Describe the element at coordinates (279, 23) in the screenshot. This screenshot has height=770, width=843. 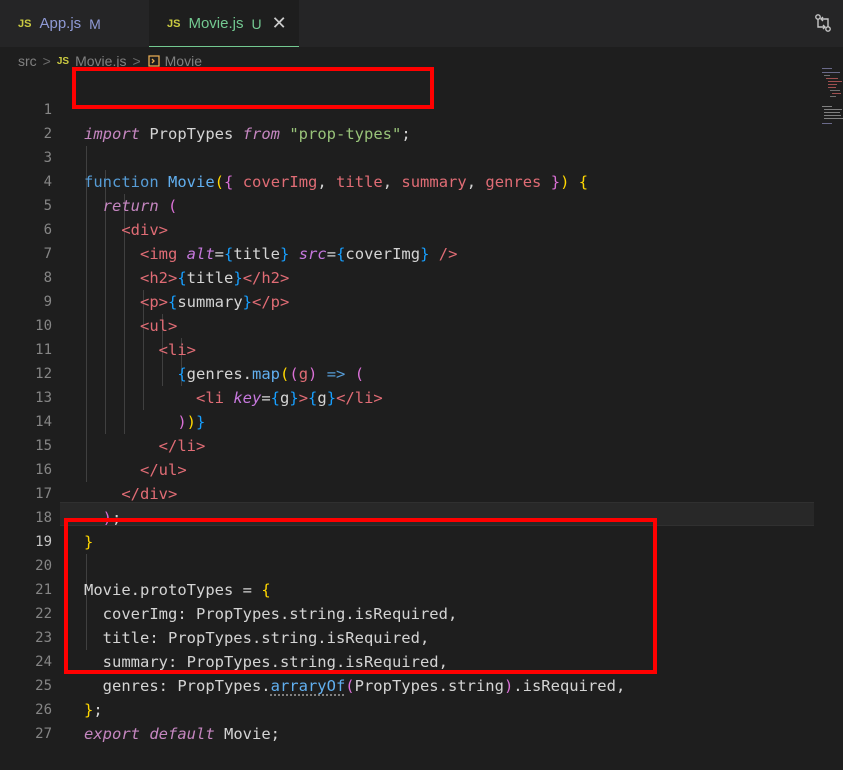
I see `close-icon: ✕` at that location.